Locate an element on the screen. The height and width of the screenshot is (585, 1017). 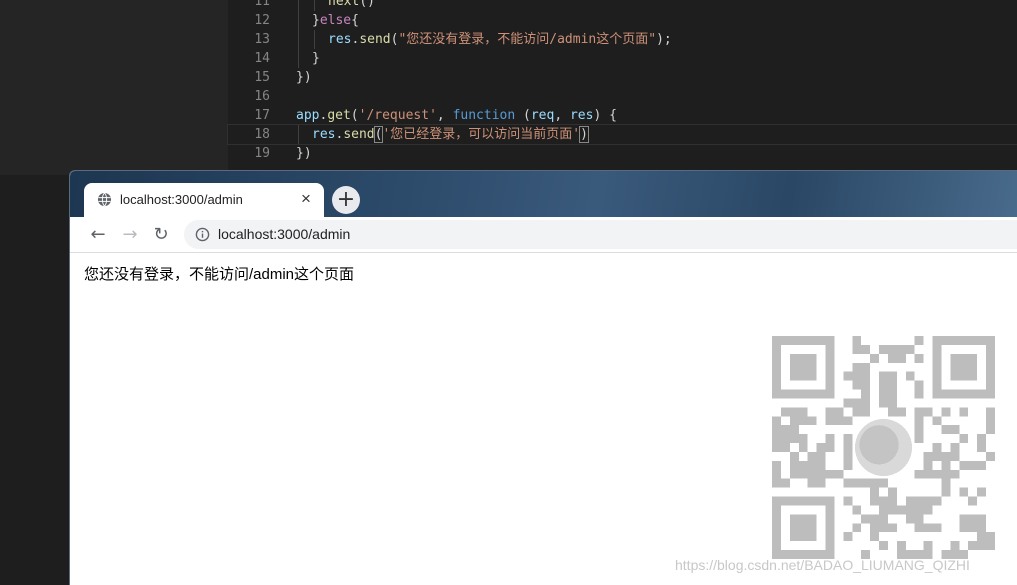
code-line: 14} is located at coordinates (622, 58).